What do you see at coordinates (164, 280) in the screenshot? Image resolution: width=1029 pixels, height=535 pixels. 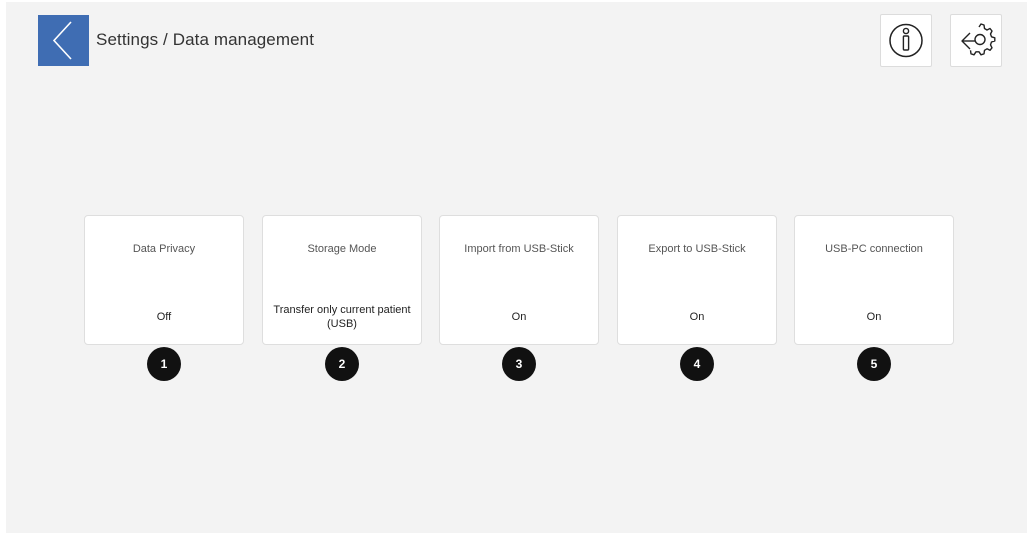 I see `tile-data-privacy: Data Privacy Off` at bounding box center [164, 280].